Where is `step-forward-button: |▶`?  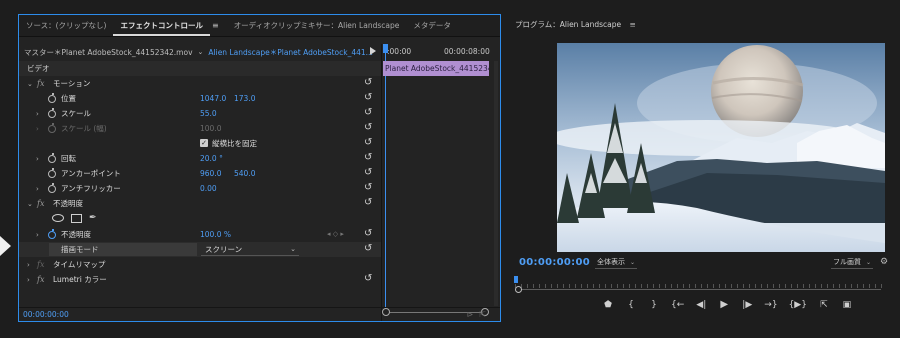 step-forward-button: |▶ is located at coordinates (747, 305).